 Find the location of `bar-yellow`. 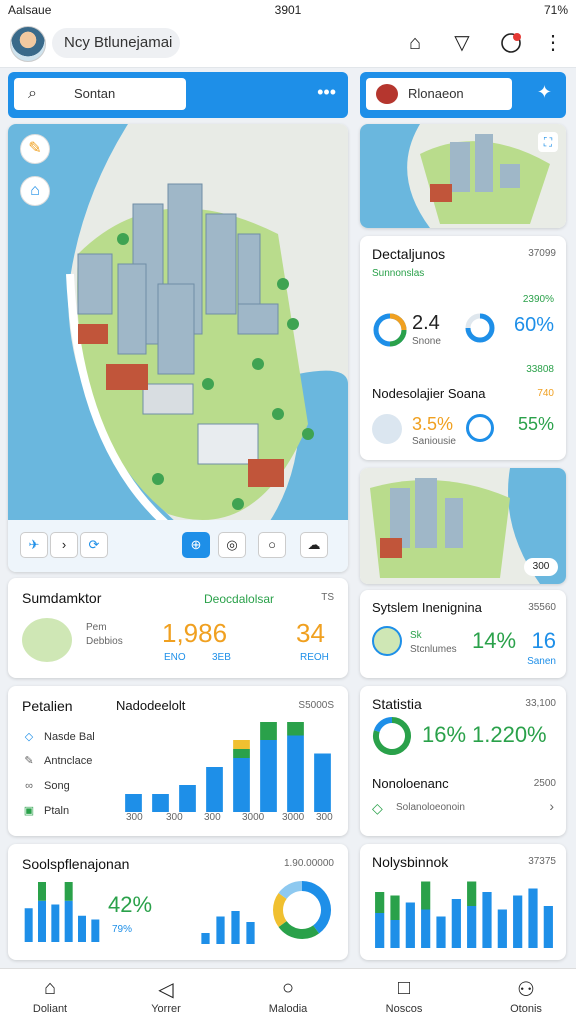

bar-yellow is located at coordinates (241, 744).